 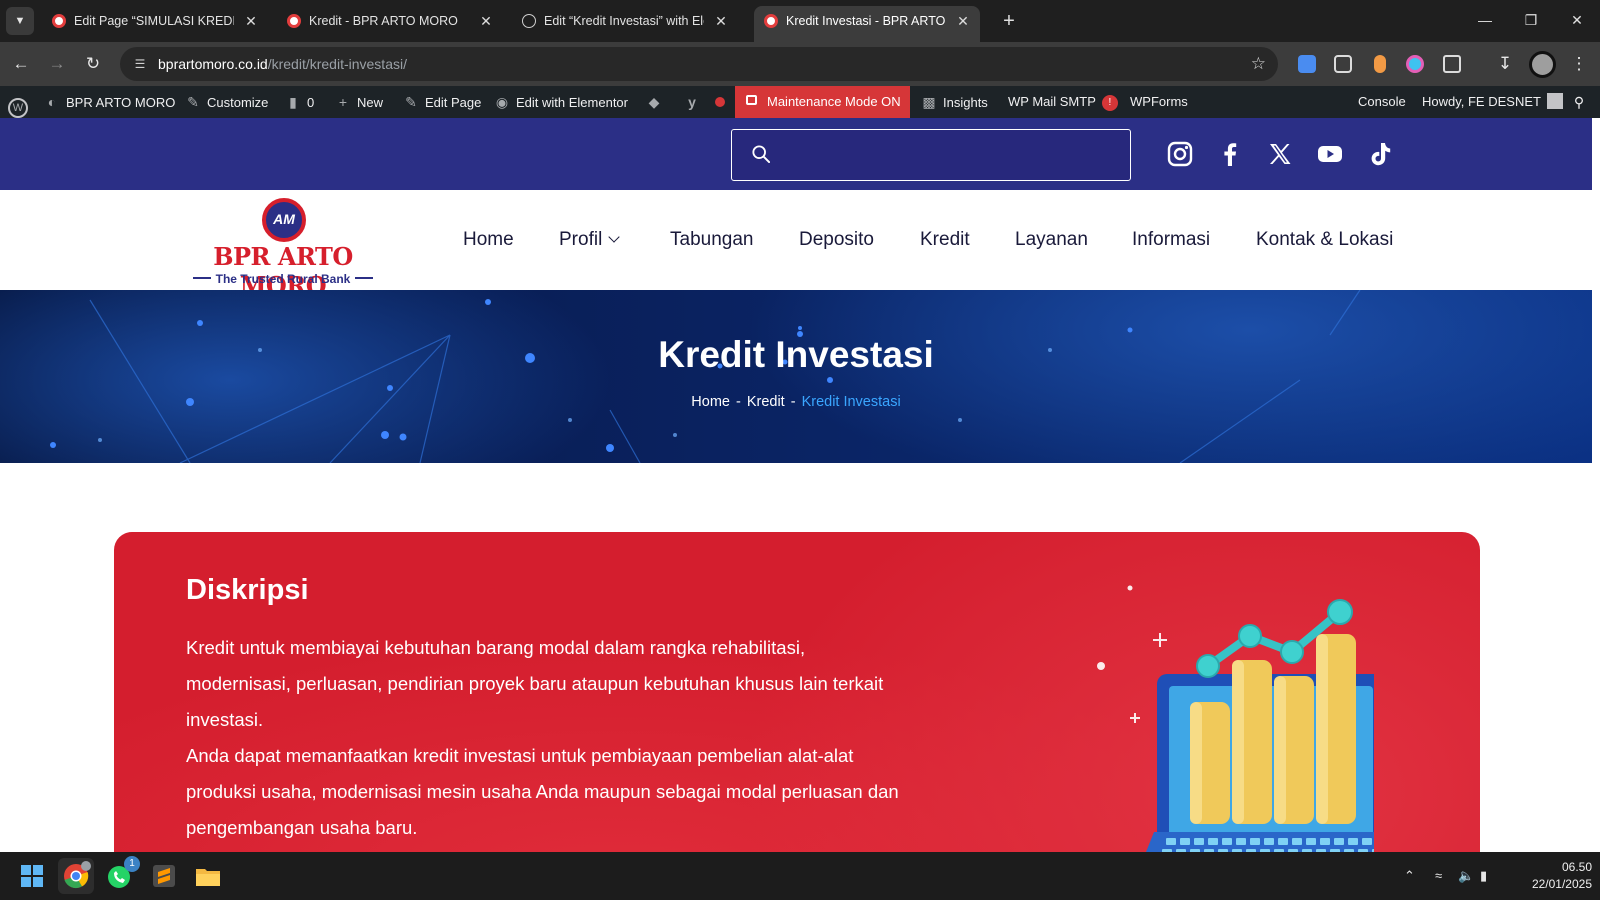 I want to click on forward-icon: →, so click(x=57, y=64).